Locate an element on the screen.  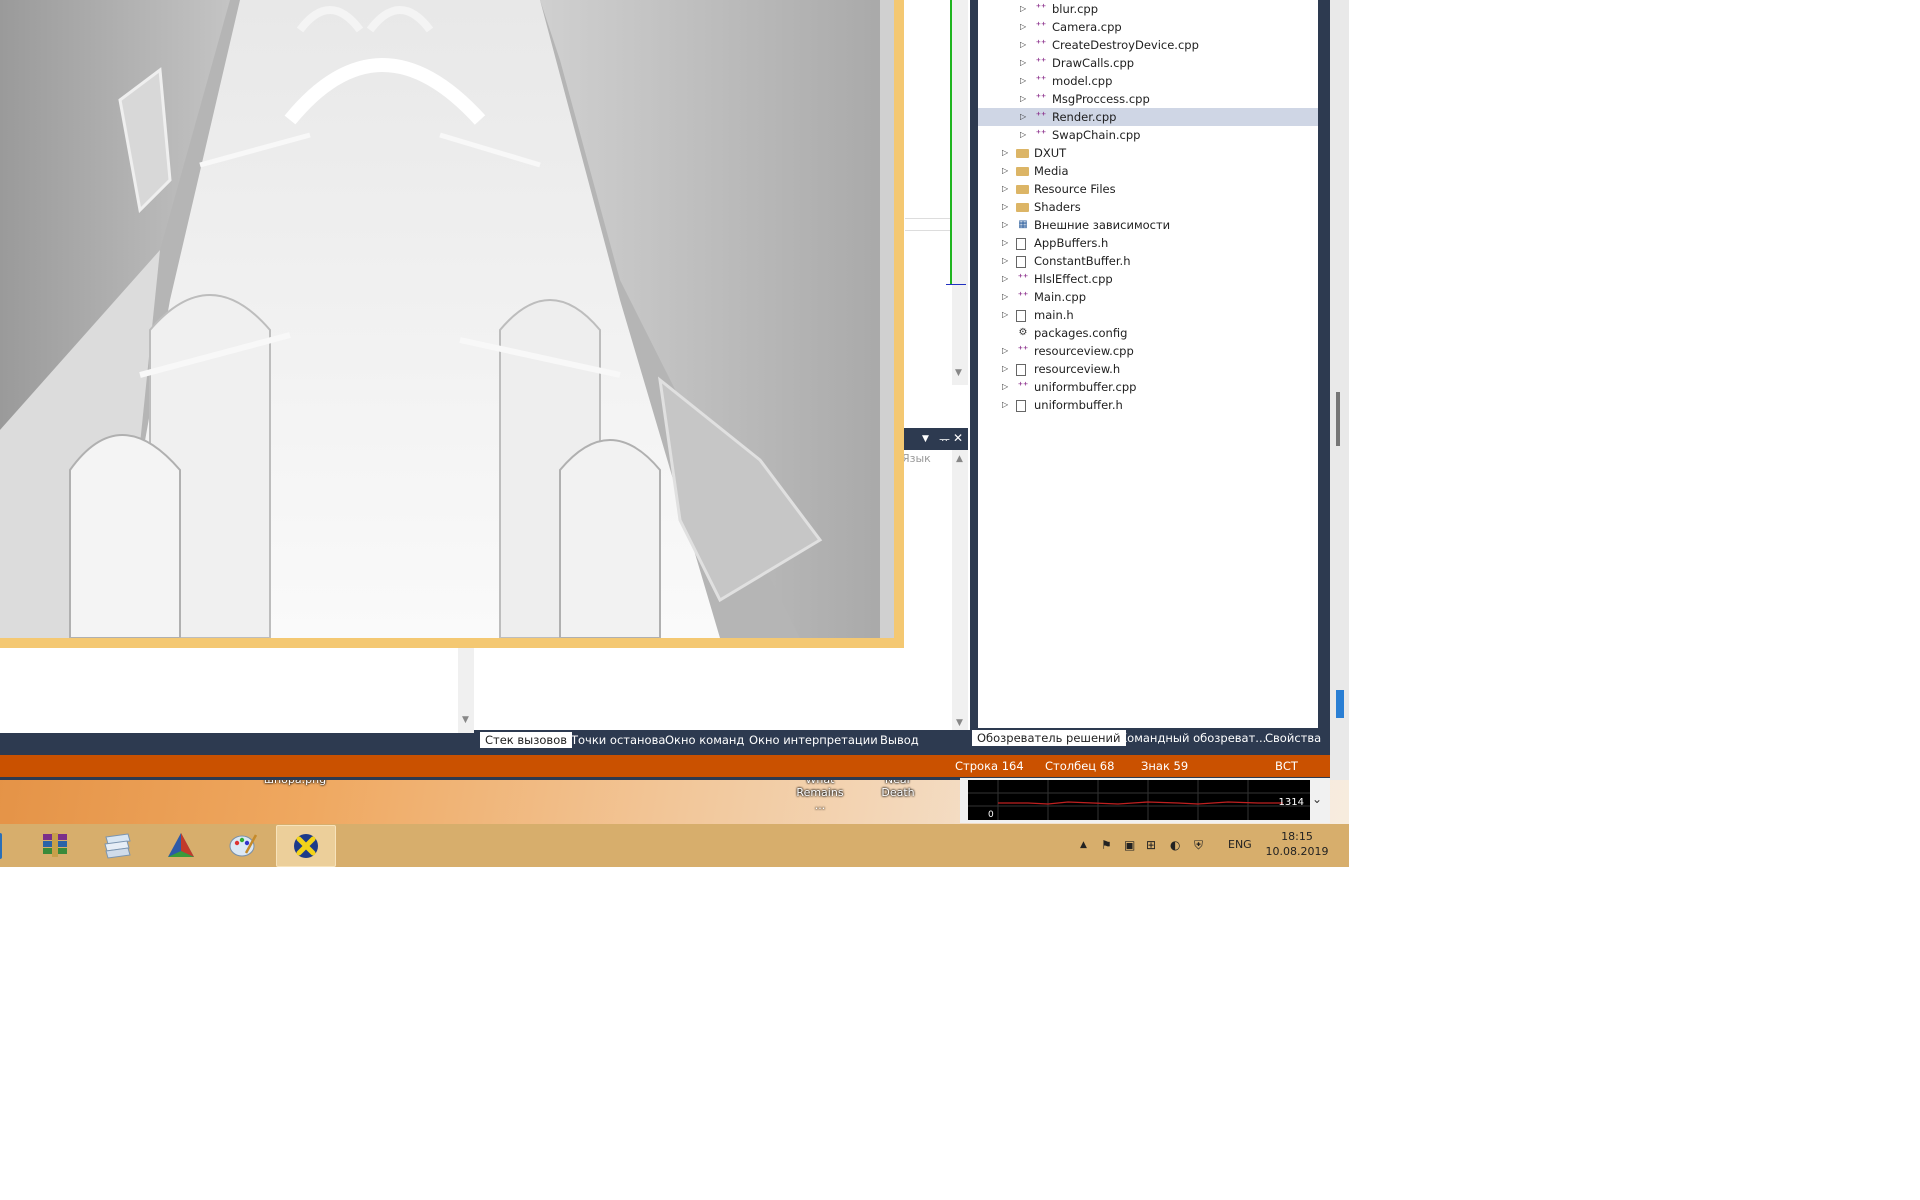
tab-call-stack: Стек вызовов is located at coordinates (526, 740).